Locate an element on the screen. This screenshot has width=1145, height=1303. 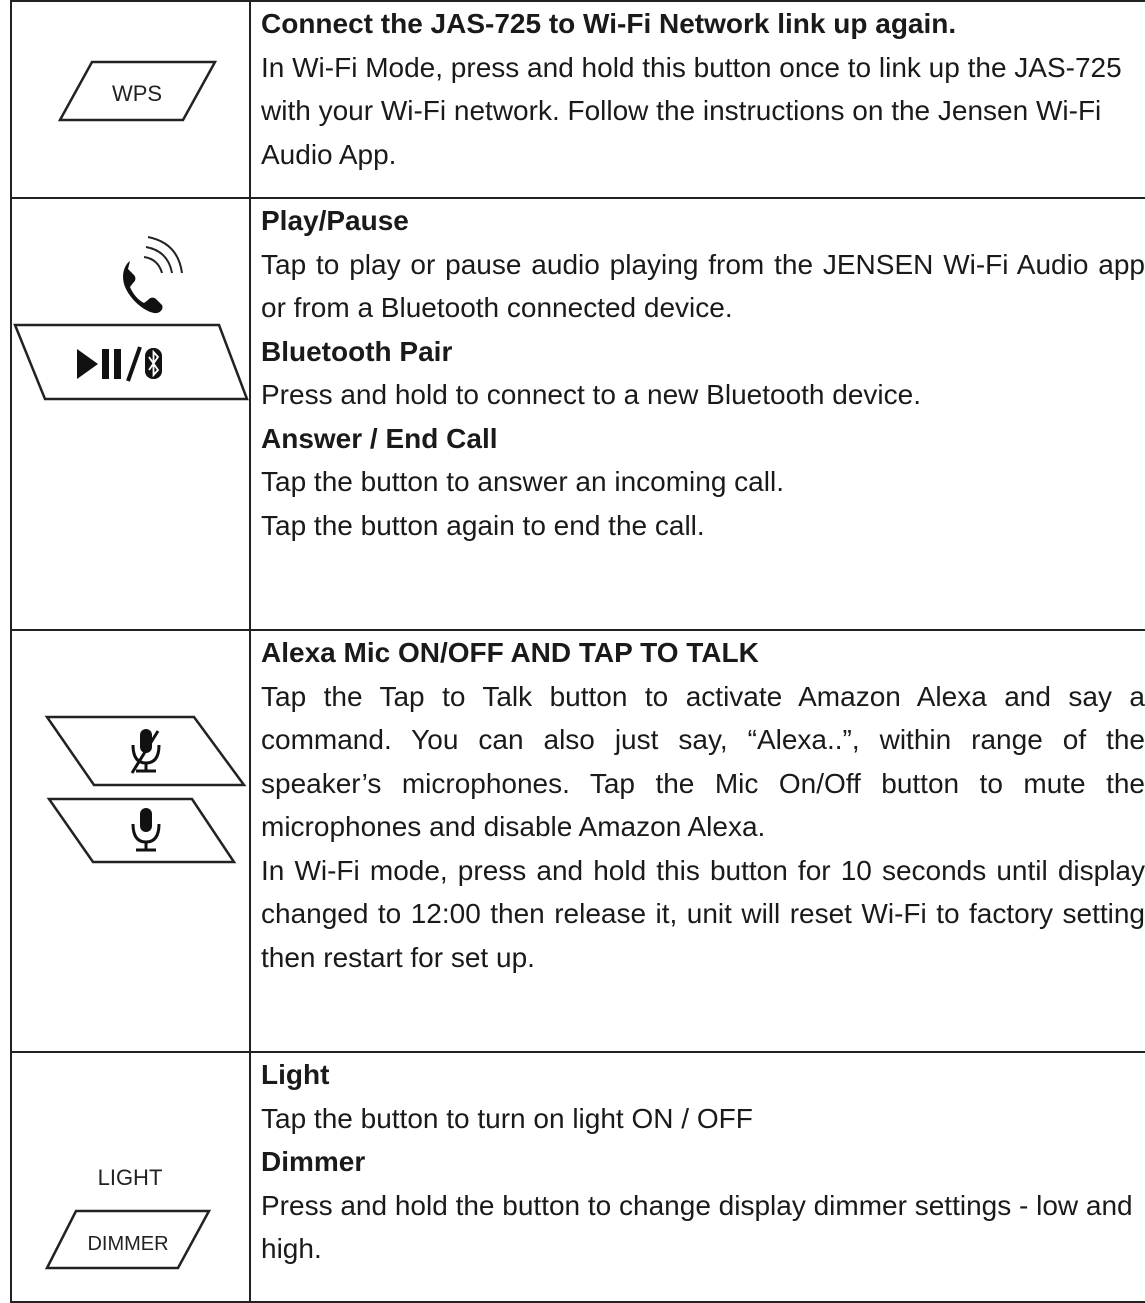
bluetooth-icon is located at coordinates (153, 363).